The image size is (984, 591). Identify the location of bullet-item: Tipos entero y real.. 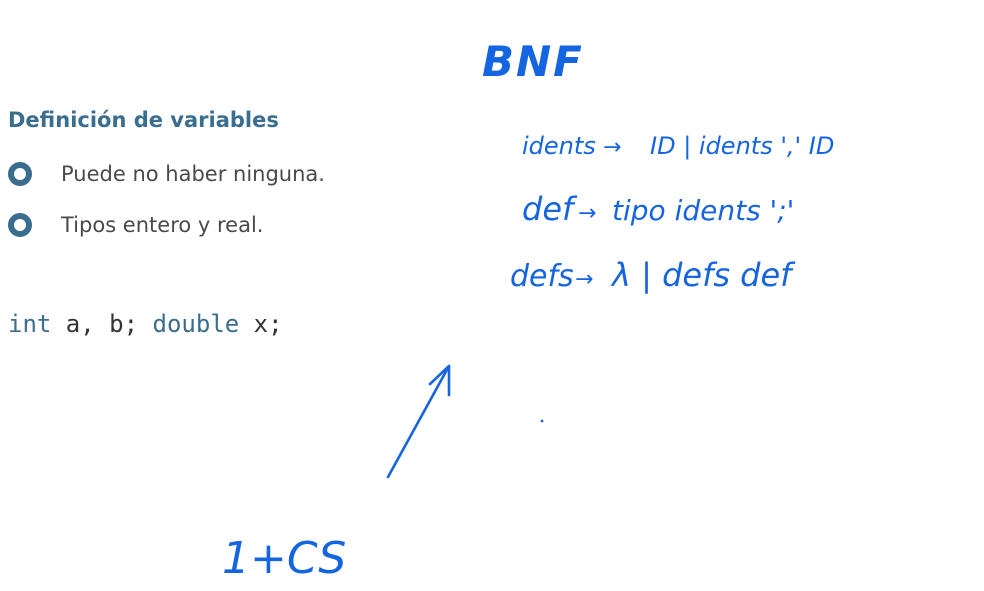
(166, 225).